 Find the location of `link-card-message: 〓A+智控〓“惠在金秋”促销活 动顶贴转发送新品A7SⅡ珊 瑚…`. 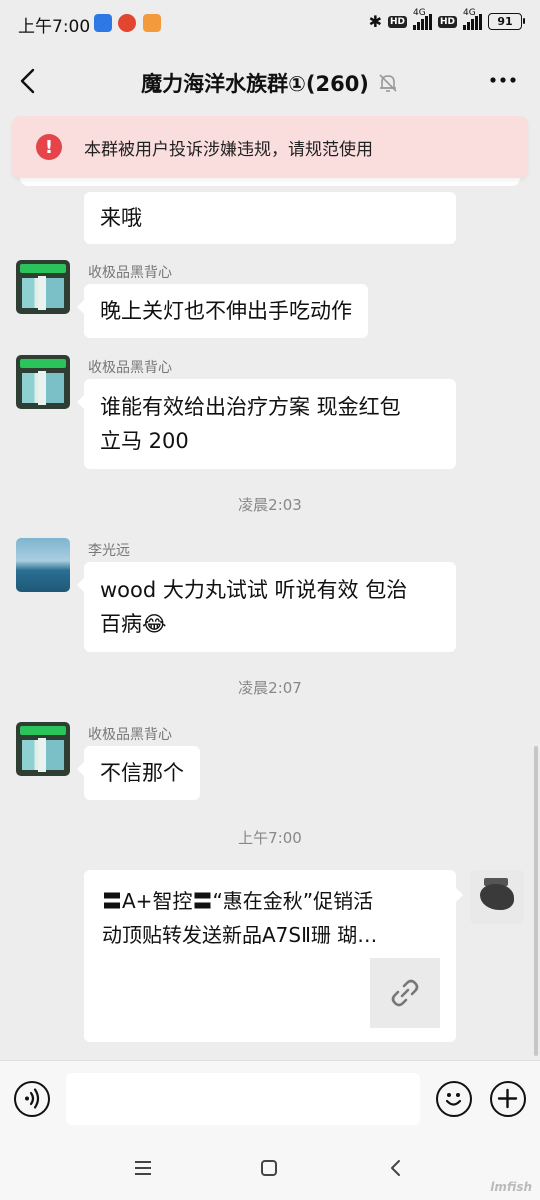

link-card-message: 〓A+智控〓“惠在金秋”促销活 动顶贴转发送新品A7SⅡ珊 瑚… is located at coordinates (273, 956).